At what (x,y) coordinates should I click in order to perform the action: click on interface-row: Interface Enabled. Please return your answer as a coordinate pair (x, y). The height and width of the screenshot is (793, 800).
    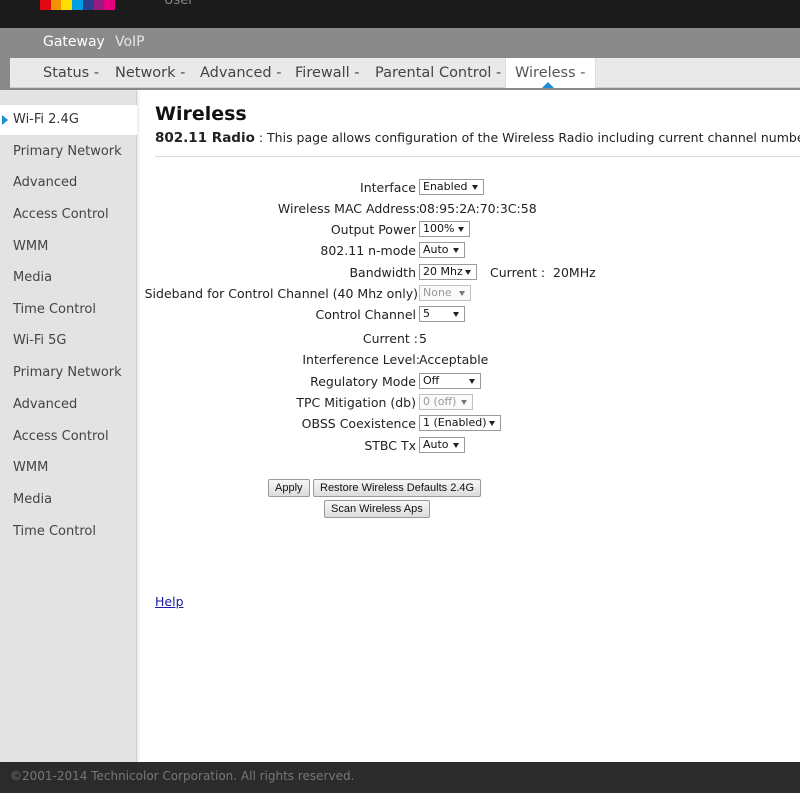
    Looking at the image, I should click on (477, 187).